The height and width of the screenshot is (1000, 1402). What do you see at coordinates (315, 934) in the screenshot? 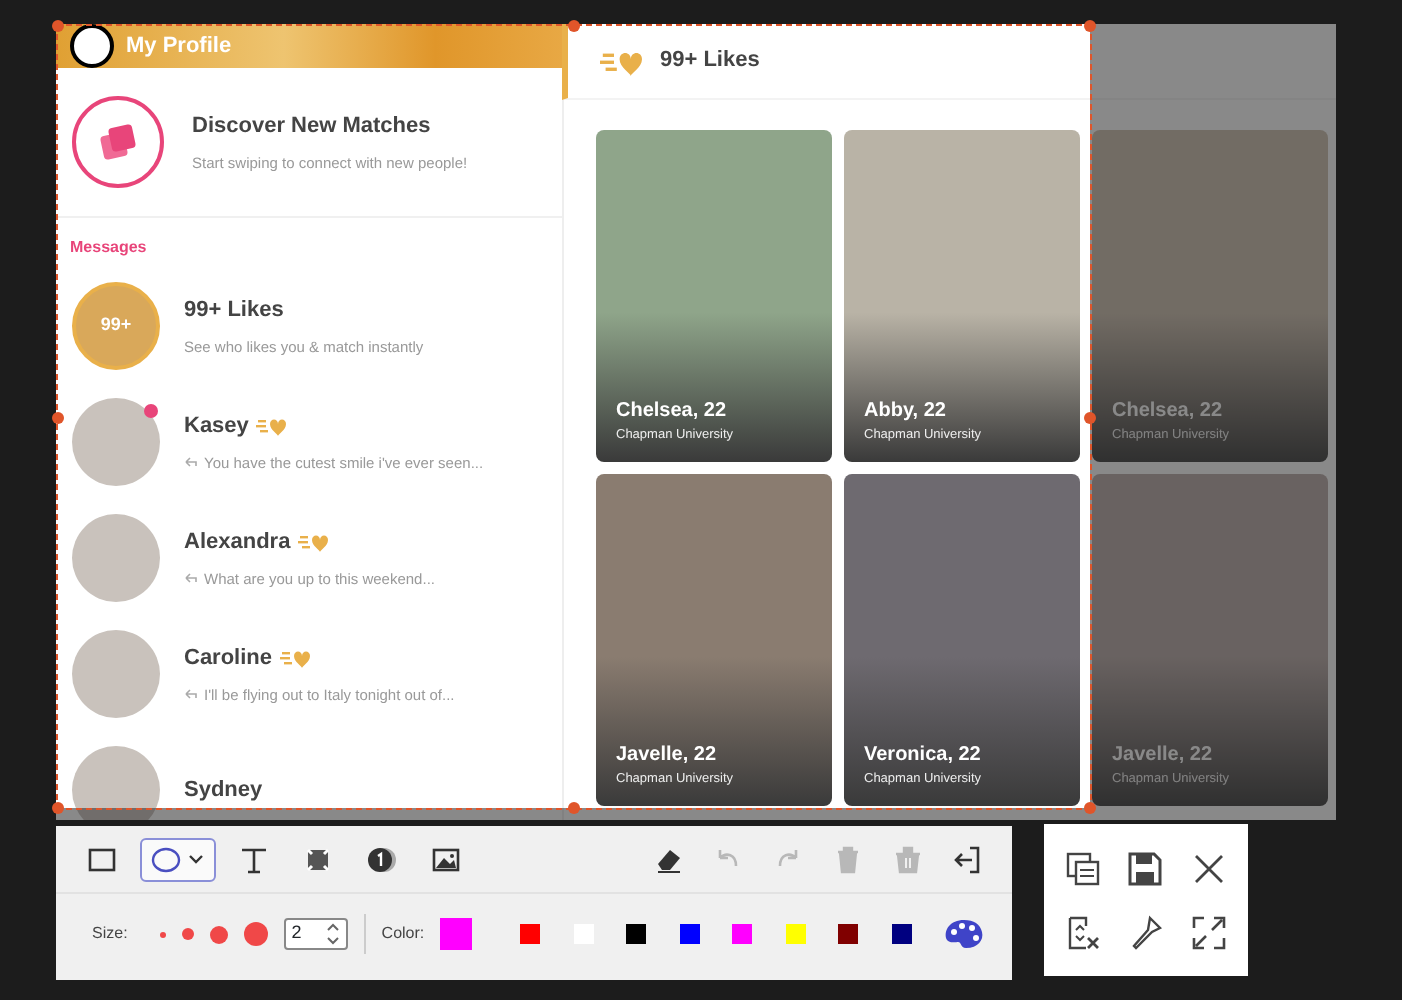
I see `size-spinner: 2` at bounding box center [315, 934].